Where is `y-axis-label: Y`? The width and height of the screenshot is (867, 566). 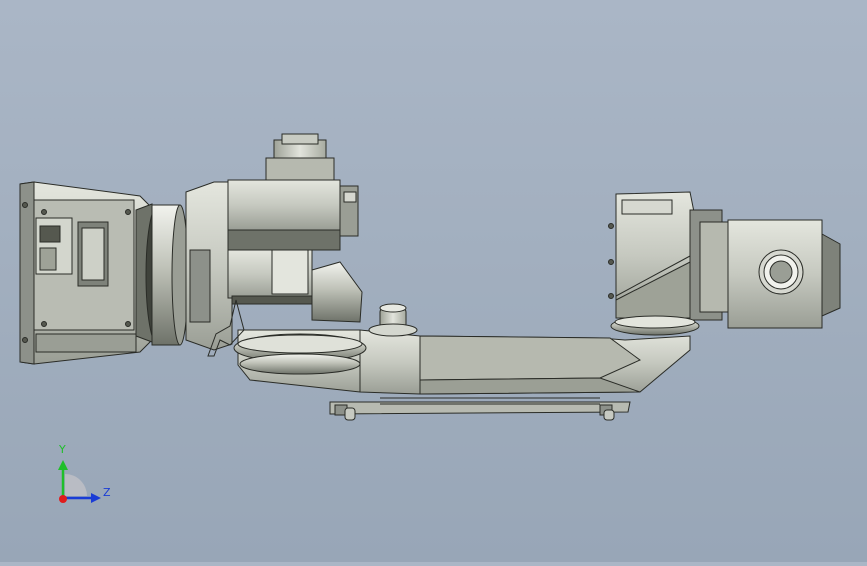
y-axis-label: Y is located at coordinates (62, 449).